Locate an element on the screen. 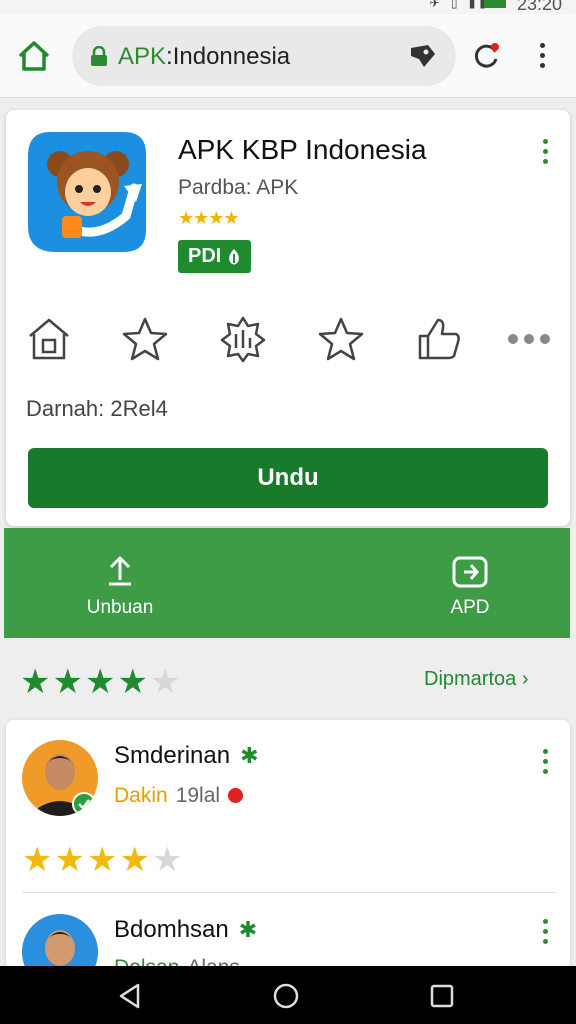  divider is located at coordinates (289, 892).